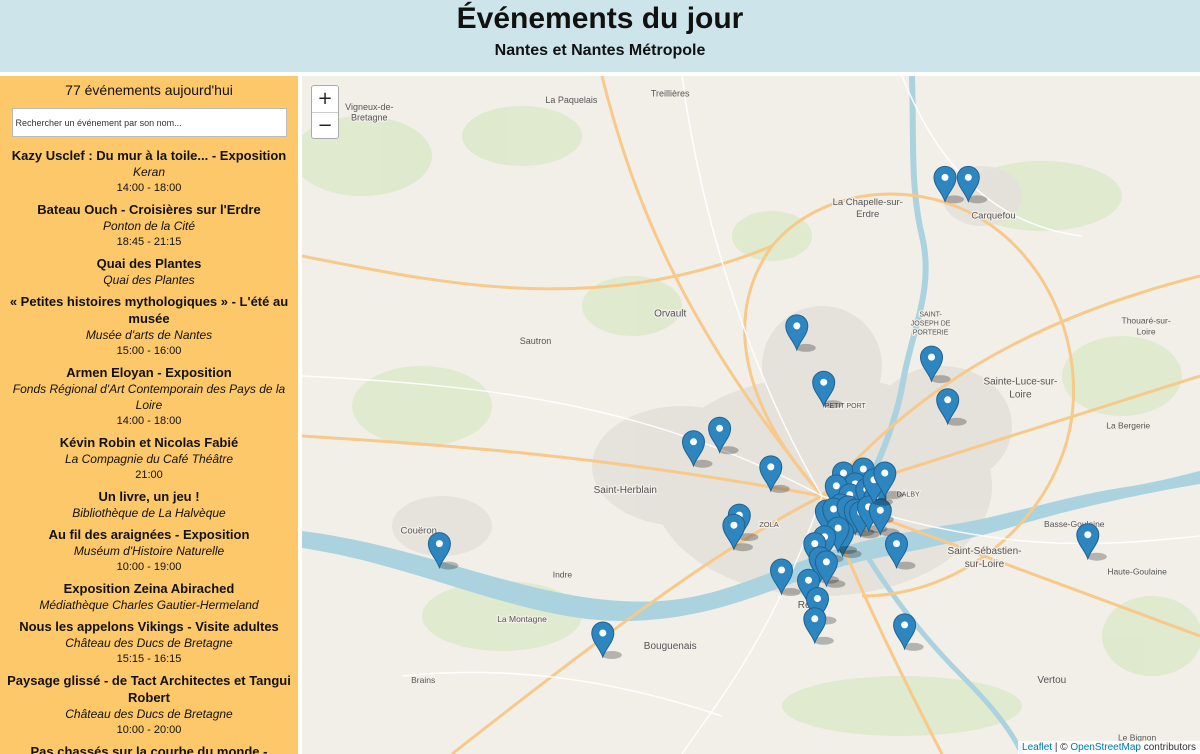 The image size is (1200, 754). I want to click on event-place: La Compagnie du Café Théâtre, so click(149, 459).